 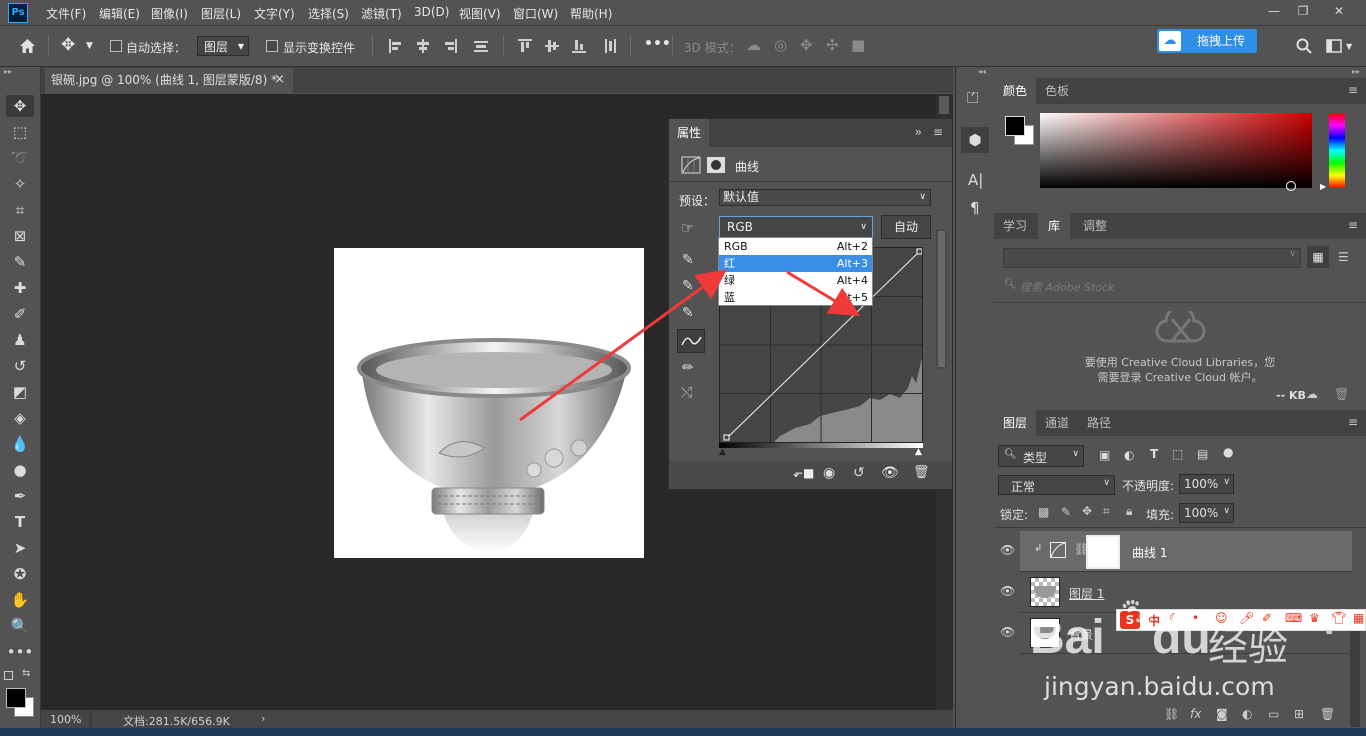 What do you see at coordinates (906, 227) in the screenshot?
I see `auto-button: 自动` at bounding box center [906, 227].